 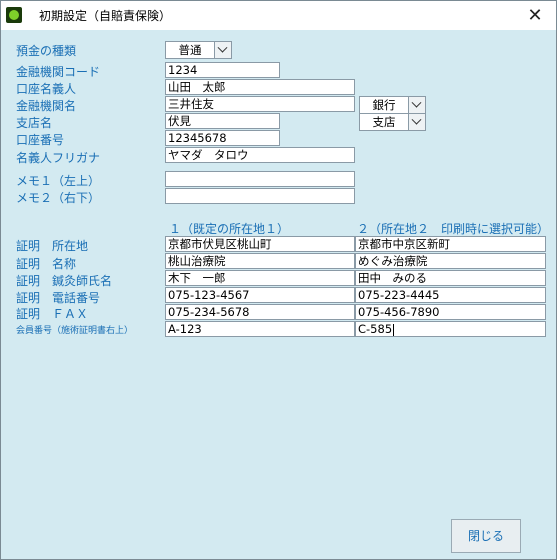 I want to click on memo1-label: メモ１（左上）, so click(x=58, y=181).